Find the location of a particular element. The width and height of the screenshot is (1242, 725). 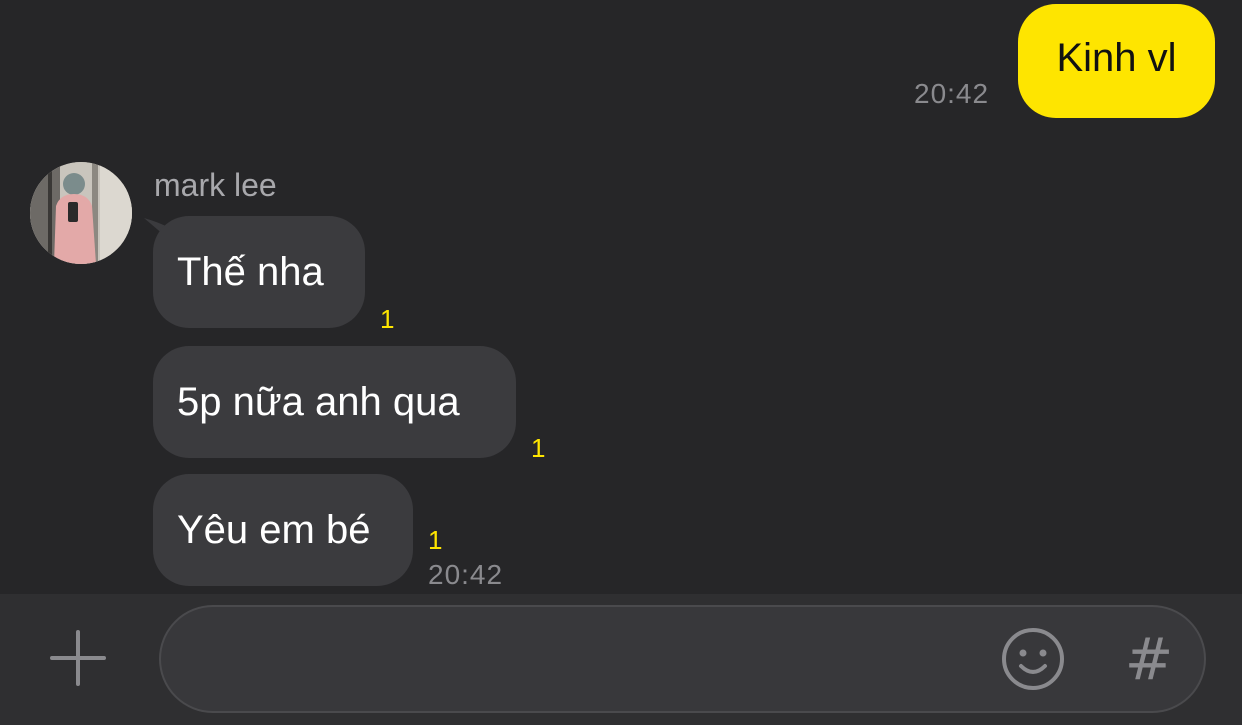

incoming-message-bubble: 5p nữa anh qua is located at coordinates (334, 402).